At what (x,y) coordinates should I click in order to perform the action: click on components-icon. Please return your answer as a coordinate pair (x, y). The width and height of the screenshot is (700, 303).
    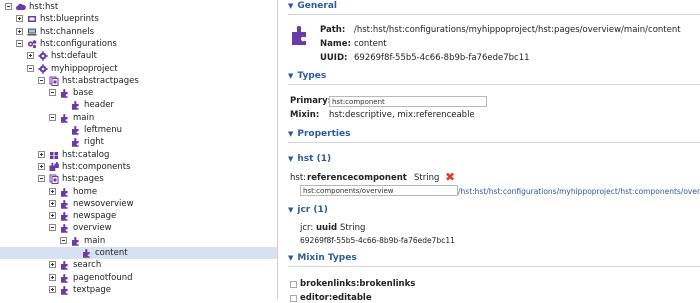
    Looking at the image, I should click on (54, 166).